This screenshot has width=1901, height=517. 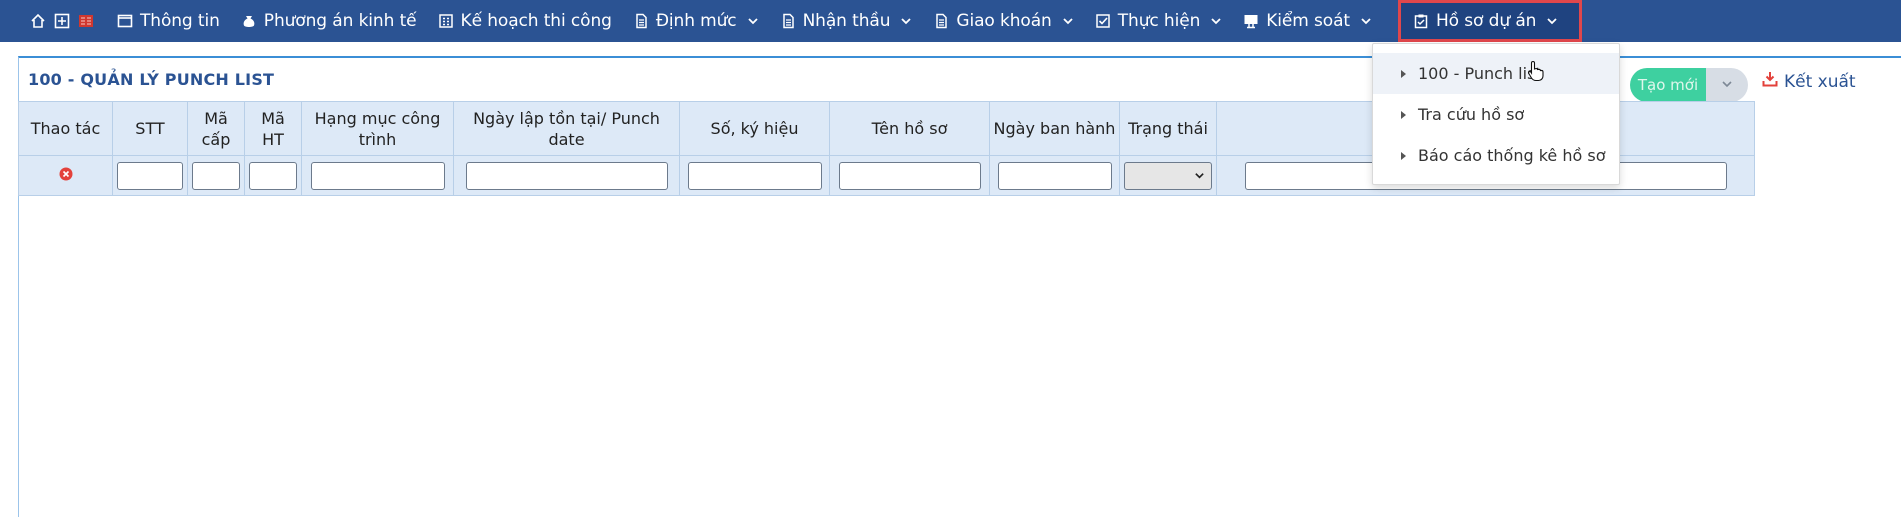 I want to click on column-header: Mã HT, so click(x=273, y=128).